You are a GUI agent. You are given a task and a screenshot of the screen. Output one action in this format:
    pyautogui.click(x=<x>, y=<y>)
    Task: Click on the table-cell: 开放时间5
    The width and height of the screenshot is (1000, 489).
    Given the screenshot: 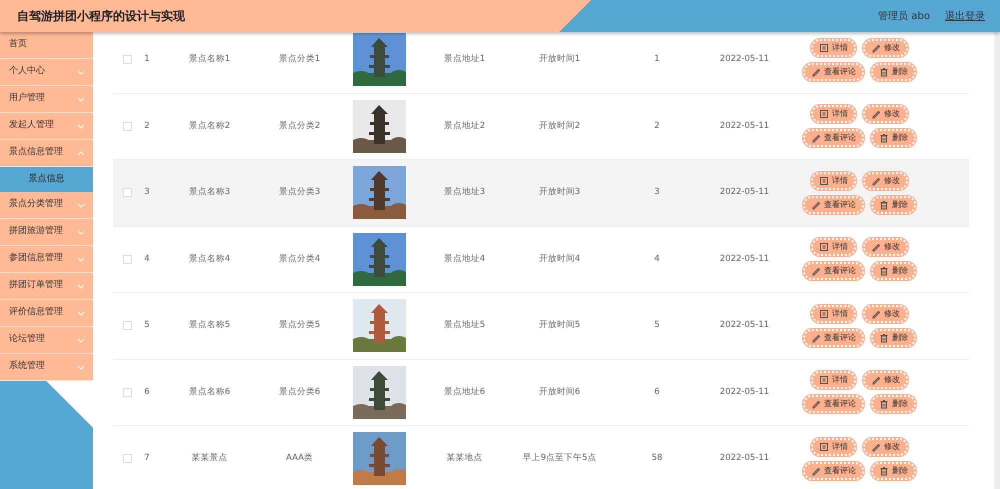 What is the action you would take?
    pyautogui.click(x=559, y=325)
    